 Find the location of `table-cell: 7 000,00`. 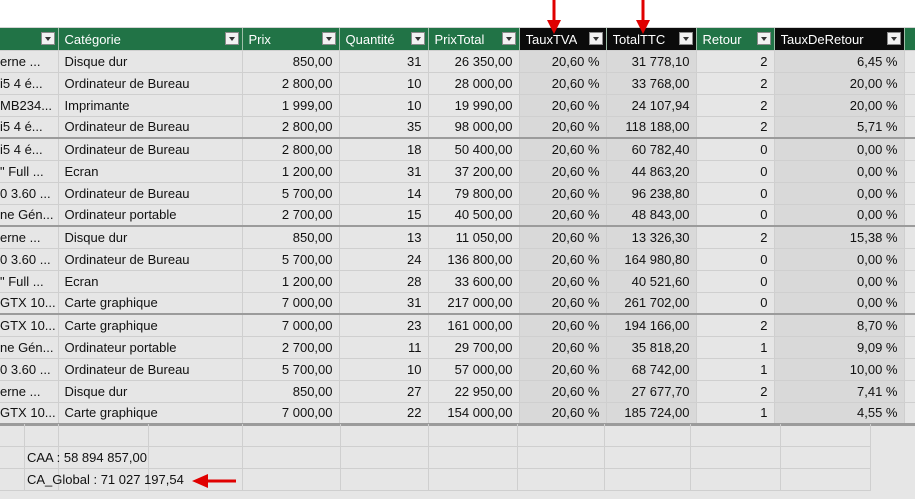

table-cell: 7 000,00 is located at coordinates (291, 303).